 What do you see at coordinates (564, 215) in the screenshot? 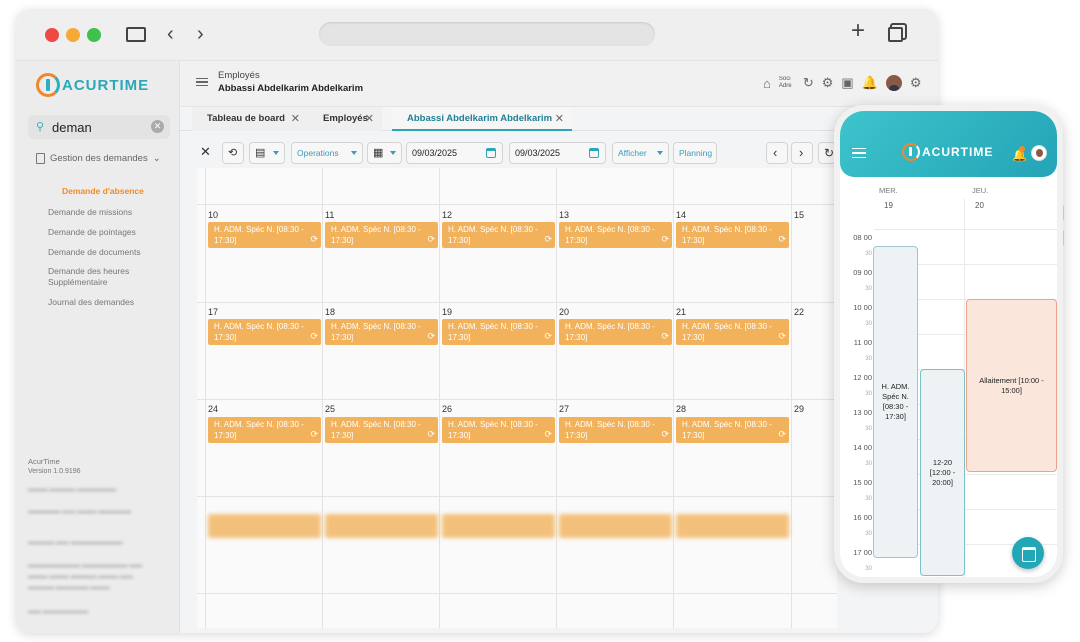
I see `day-number: 13` at bounding box center [564, 215].